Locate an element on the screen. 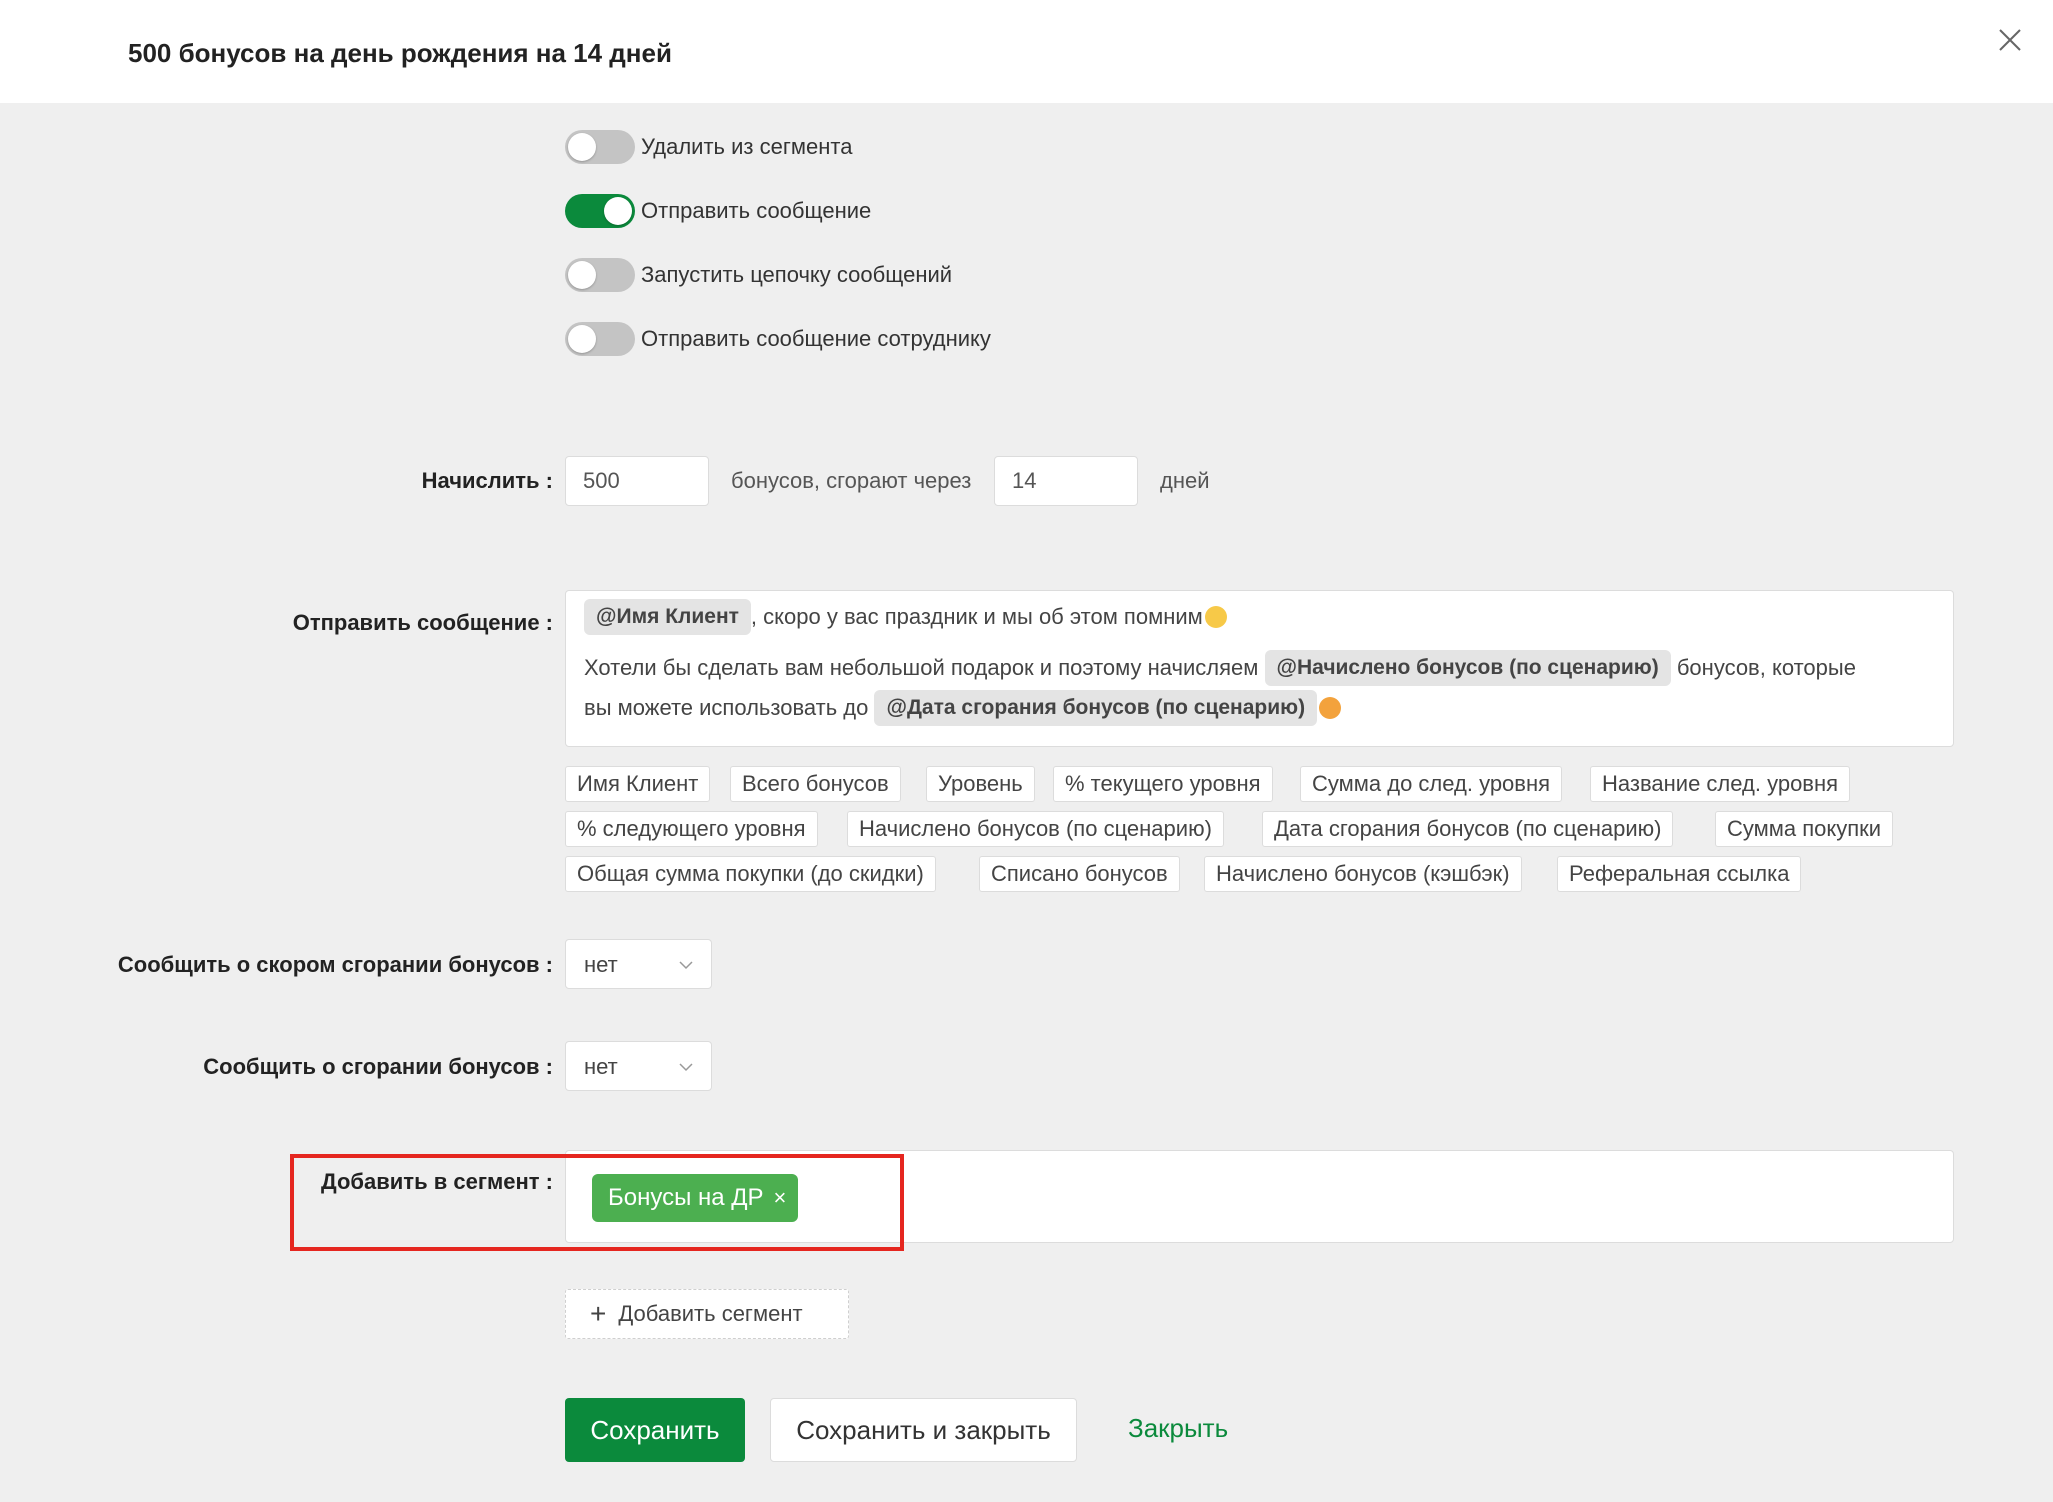 Image resolution: width=2053 pixels, height=1502 pixels. toggle-label: Удалить из сегмента is located at coordinates (747, 146).